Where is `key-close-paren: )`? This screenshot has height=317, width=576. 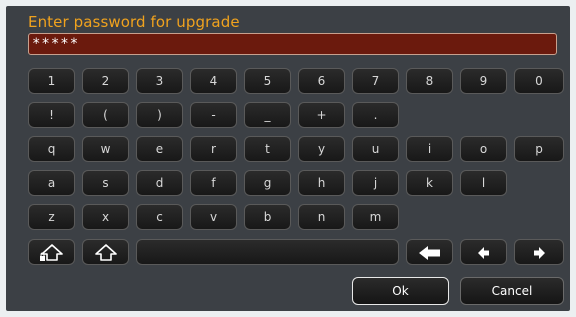 key-close-paren: ) is located at coordinates (159, 115).